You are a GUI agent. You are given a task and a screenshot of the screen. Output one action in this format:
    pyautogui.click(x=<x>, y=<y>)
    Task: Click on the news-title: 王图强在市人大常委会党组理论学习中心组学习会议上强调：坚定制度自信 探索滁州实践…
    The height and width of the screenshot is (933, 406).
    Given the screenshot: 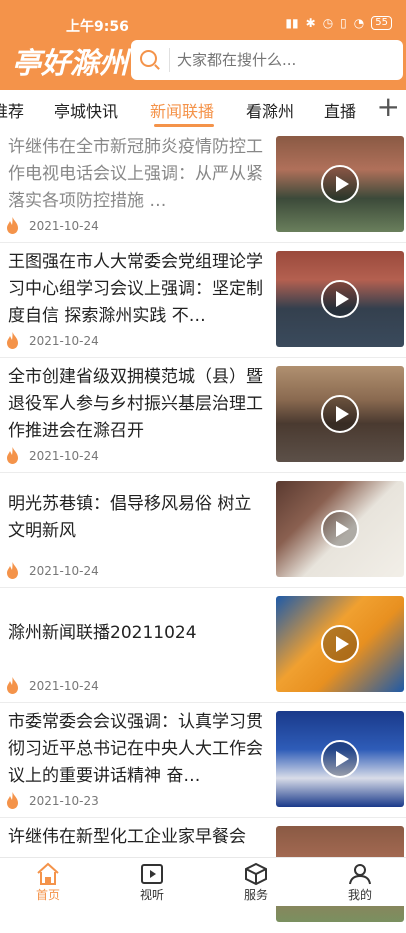 What is the action you would take?
    pyautogui.click(x=135, y=289)
    